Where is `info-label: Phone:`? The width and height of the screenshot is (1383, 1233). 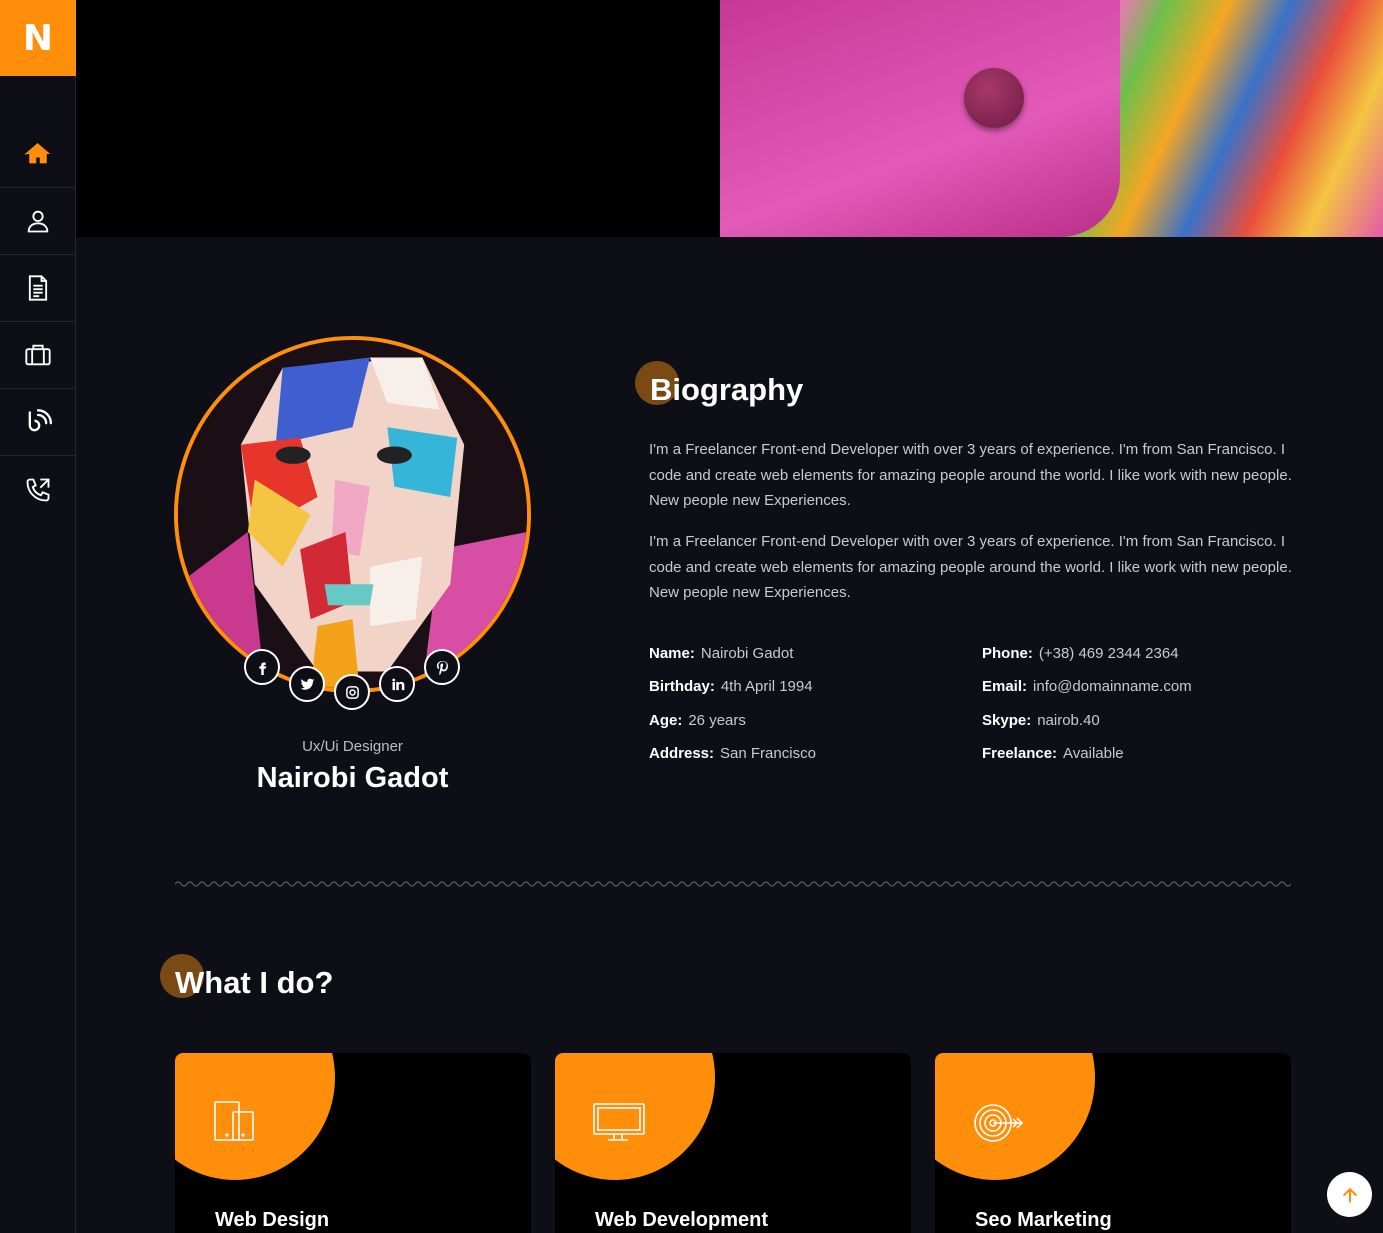
info-label: Phone: is located at coordinates (1007, 653).